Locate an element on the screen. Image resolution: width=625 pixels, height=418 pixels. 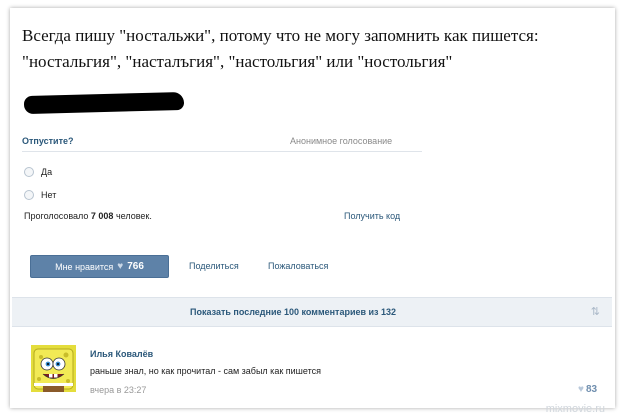
poll-option-yes: Да is located at coordinates (38, 172).